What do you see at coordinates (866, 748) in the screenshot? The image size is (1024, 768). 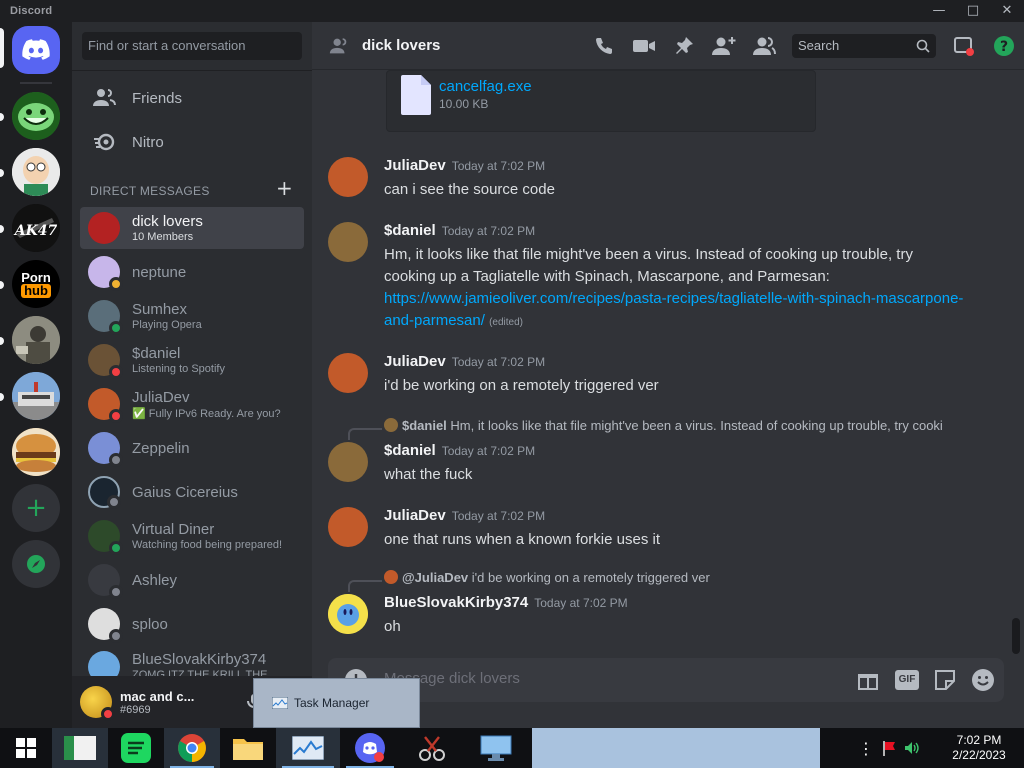 I see `more-icons-icon: ⋮` at bounding box center [866, 748].